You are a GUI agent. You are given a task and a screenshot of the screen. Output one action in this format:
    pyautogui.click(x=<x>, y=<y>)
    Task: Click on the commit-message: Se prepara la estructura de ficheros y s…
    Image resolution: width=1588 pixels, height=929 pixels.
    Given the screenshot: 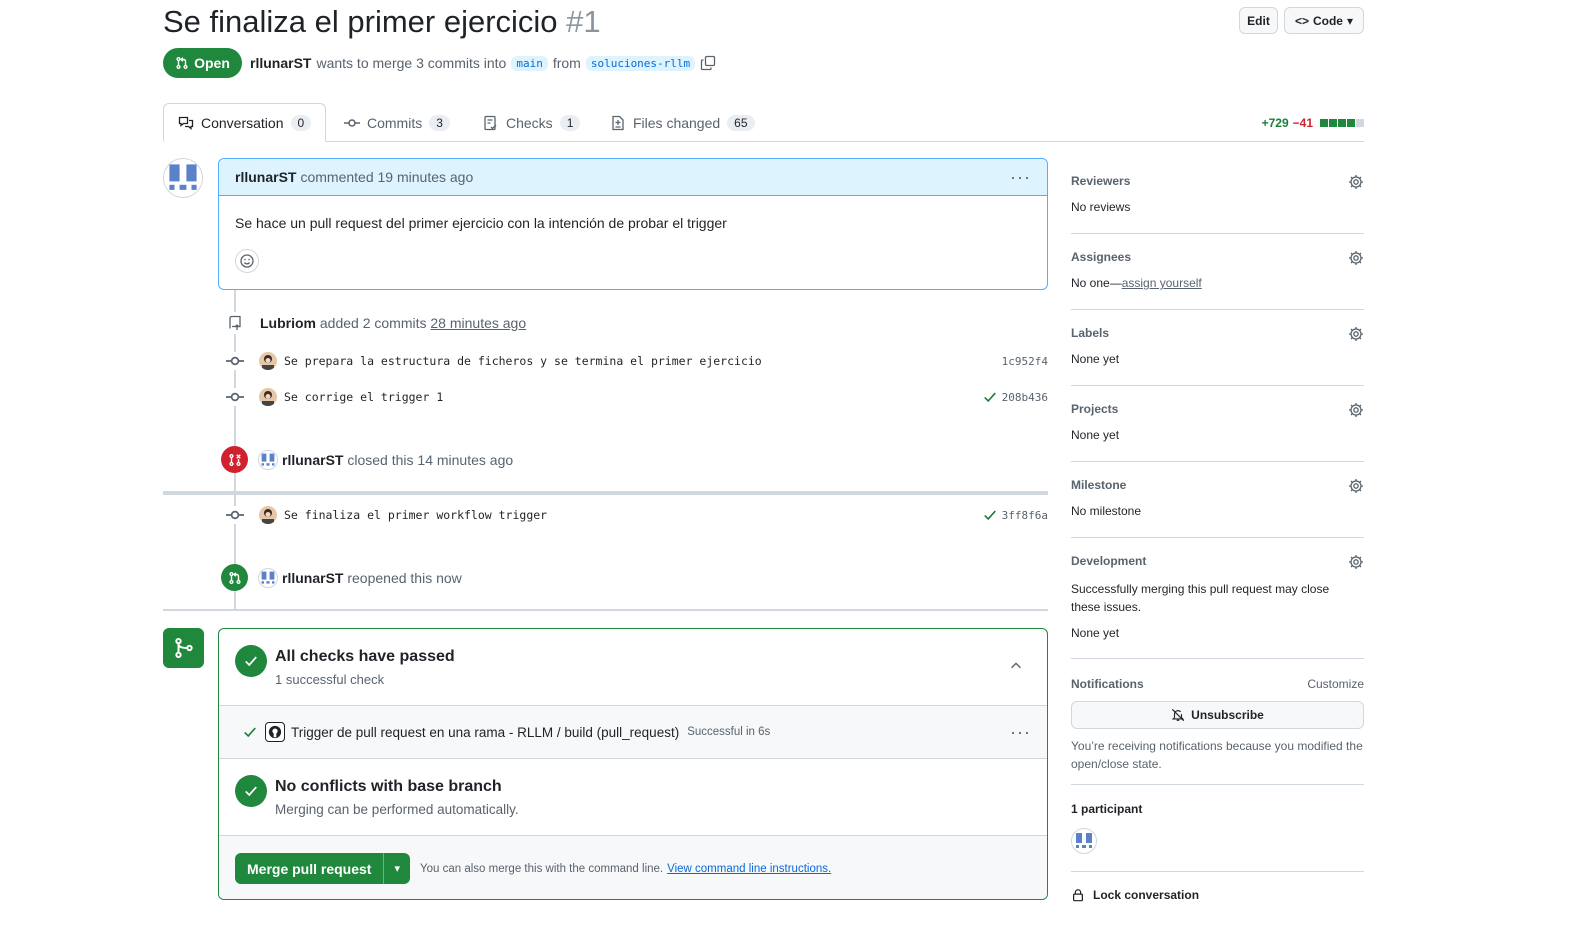 What is the action you would take?
    pyautogui.click(x=523, y=361)
    